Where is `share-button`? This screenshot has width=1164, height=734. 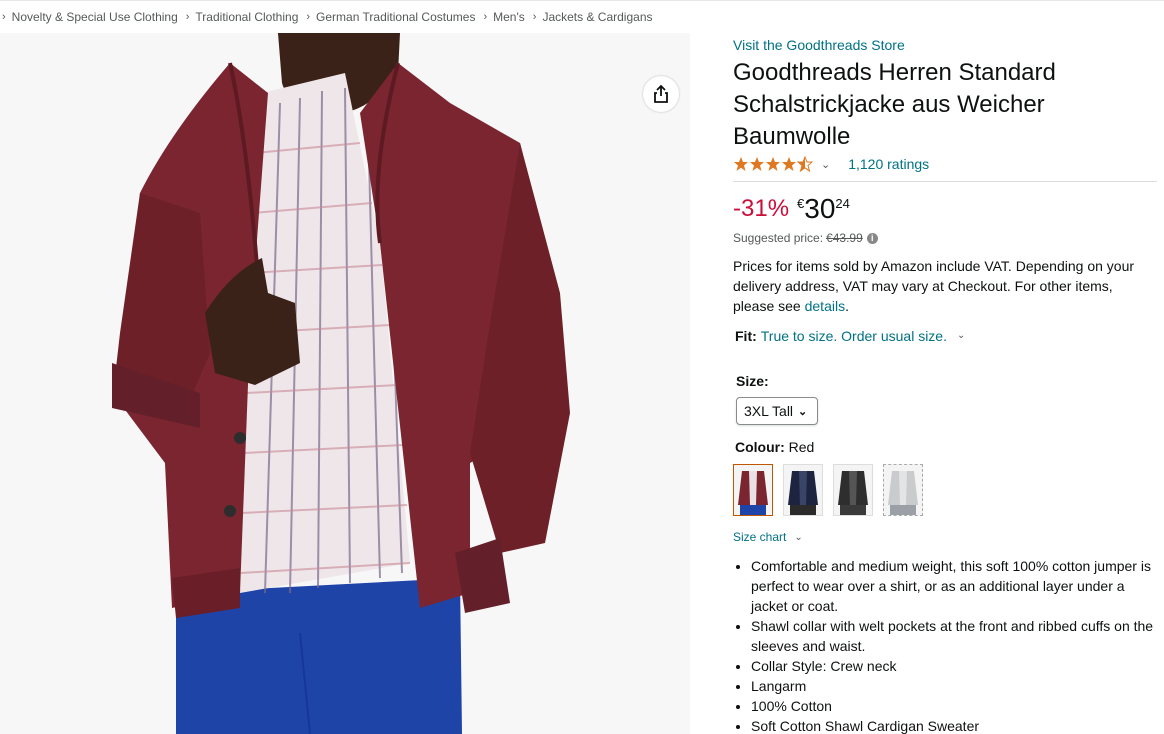
share-button is located at coordinates (661, 94).